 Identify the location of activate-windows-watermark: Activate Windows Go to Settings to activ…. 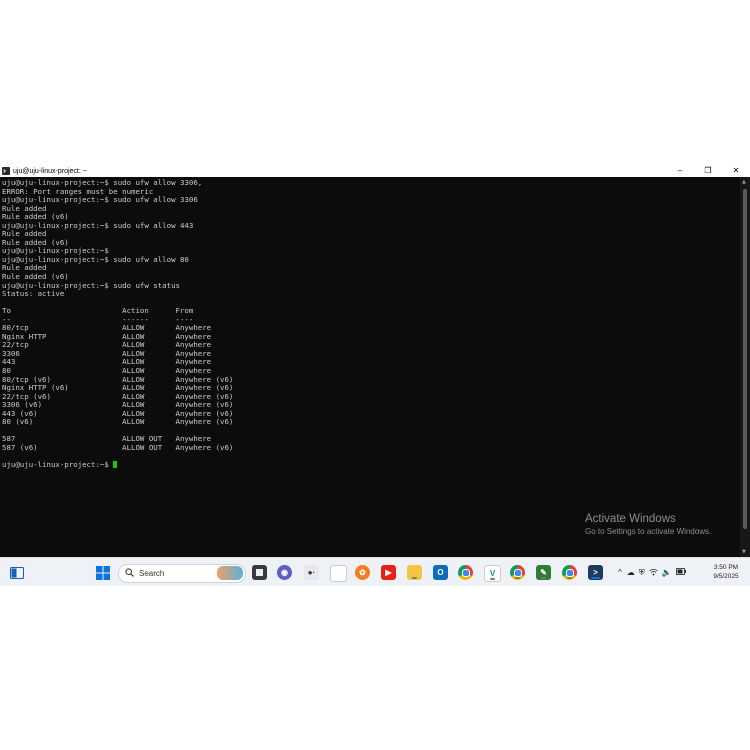
(648, 524).